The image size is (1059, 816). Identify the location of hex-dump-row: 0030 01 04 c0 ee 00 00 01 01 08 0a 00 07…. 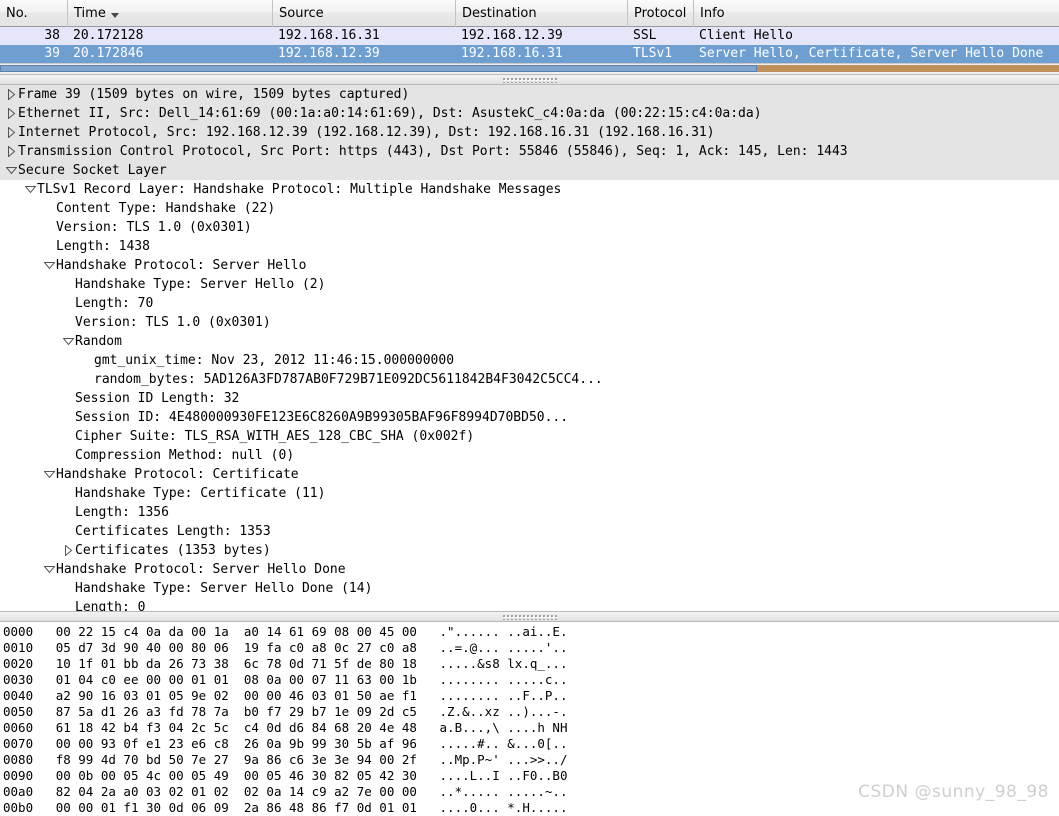
(529, 680).